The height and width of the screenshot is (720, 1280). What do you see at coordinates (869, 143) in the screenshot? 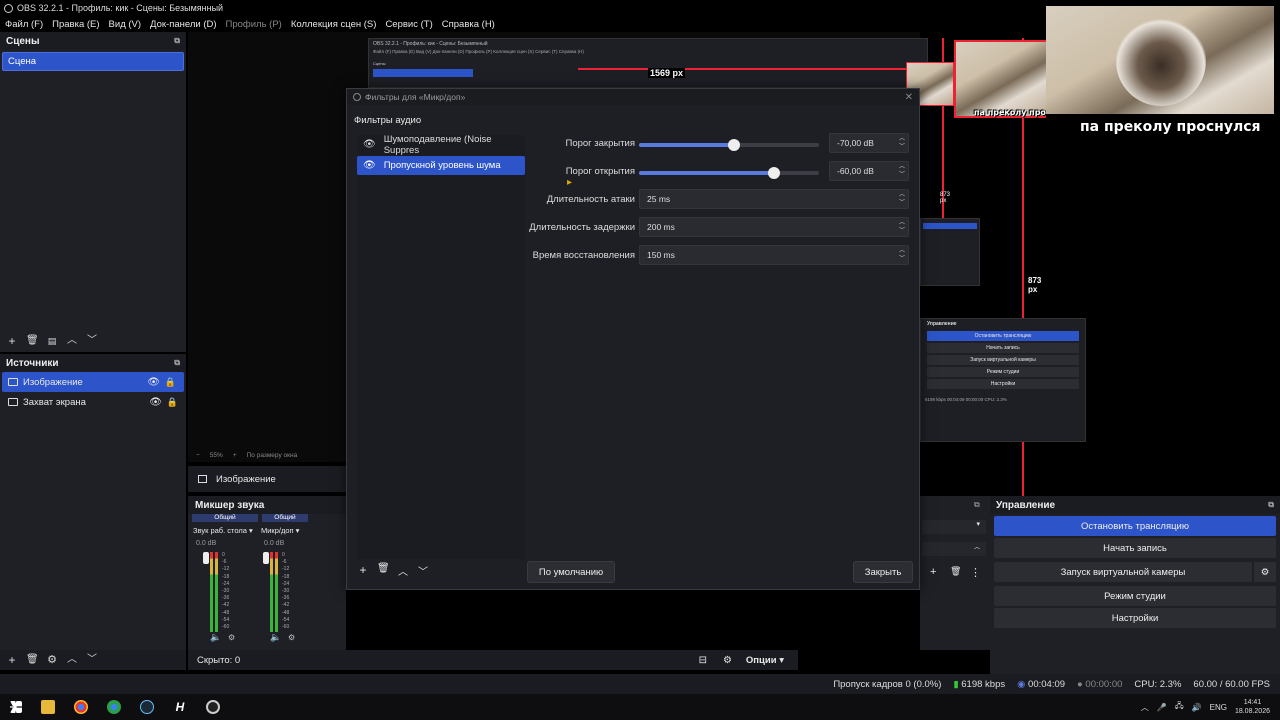
I see `close-threshold-input: -70,00 dB ︿ ﹀` at bounding box center [869, 143].